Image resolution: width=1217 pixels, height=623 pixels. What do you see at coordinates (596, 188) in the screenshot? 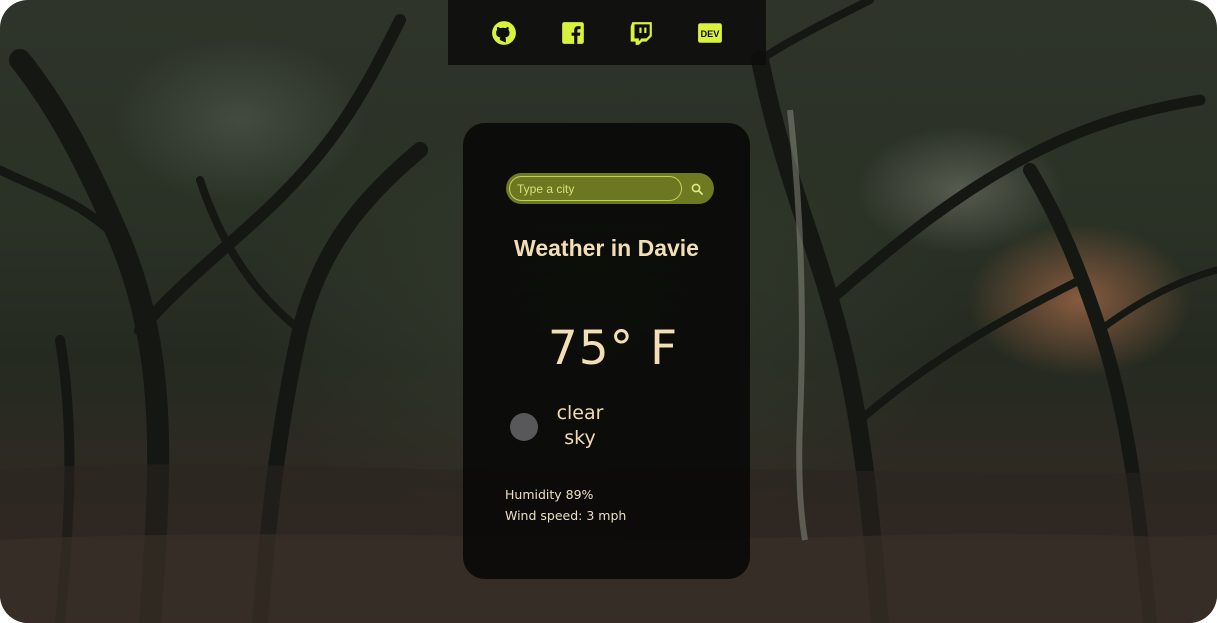
I see `city-search-input` at bounding box center [596, 188].